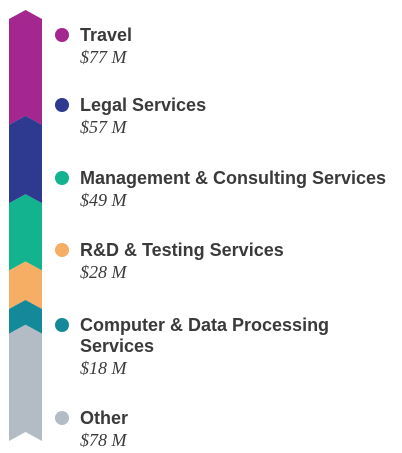 The image size is (402, 453). I want to click on bar-segment-legal-services, so click(25, 159).